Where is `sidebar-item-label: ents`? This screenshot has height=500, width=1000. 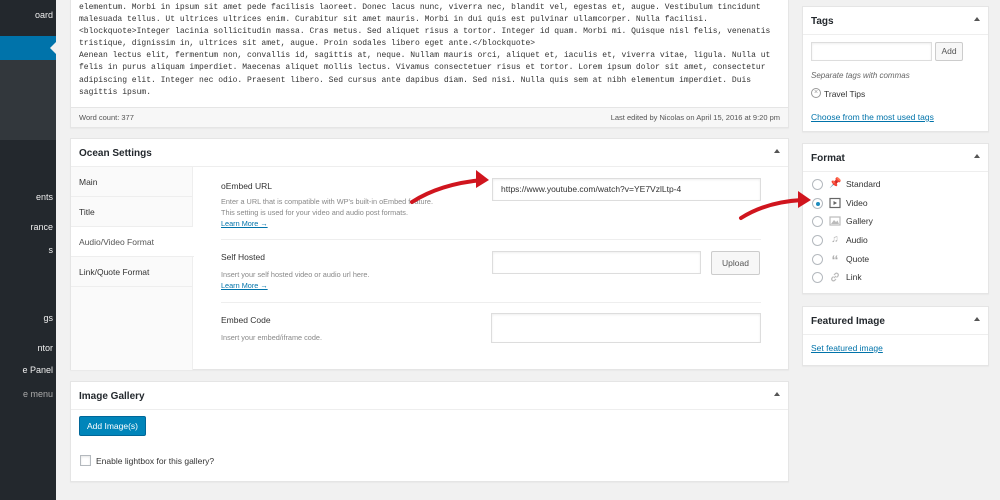 sidebar-item-label: ents is located at coordinates (44, 197).